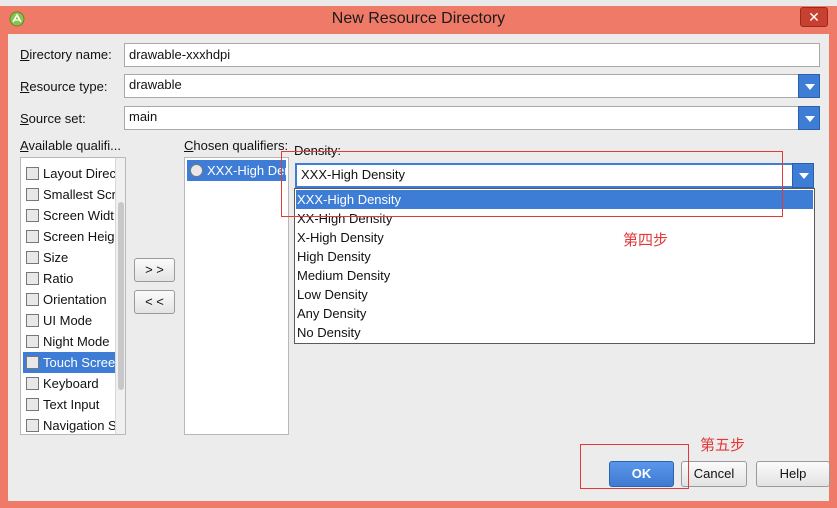  Describe the element at coordinates (32, 404) in the screenshot. I see `text-input-icon` at that location.